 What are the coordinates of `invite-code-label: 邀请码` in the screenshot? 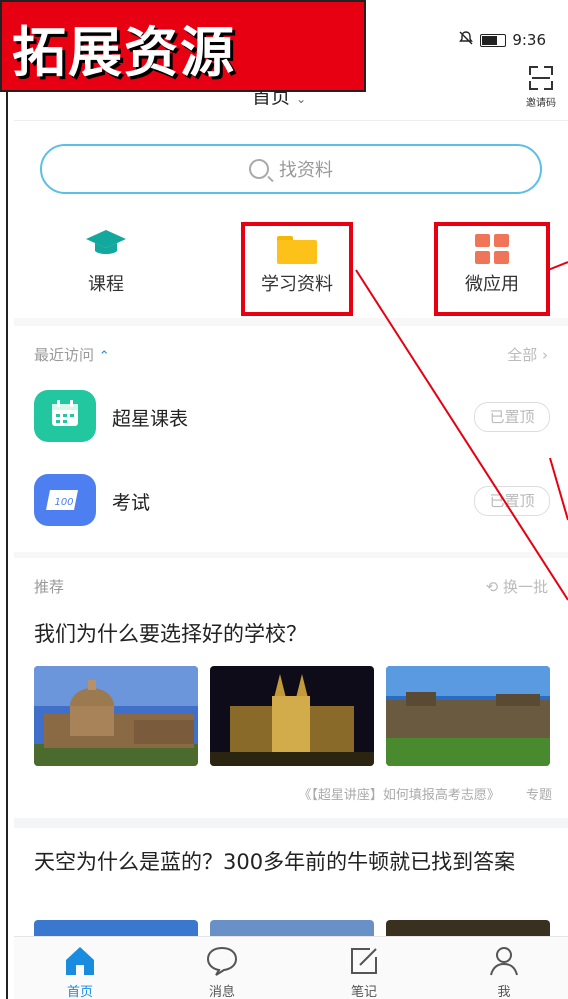 It's located at (541, 103).